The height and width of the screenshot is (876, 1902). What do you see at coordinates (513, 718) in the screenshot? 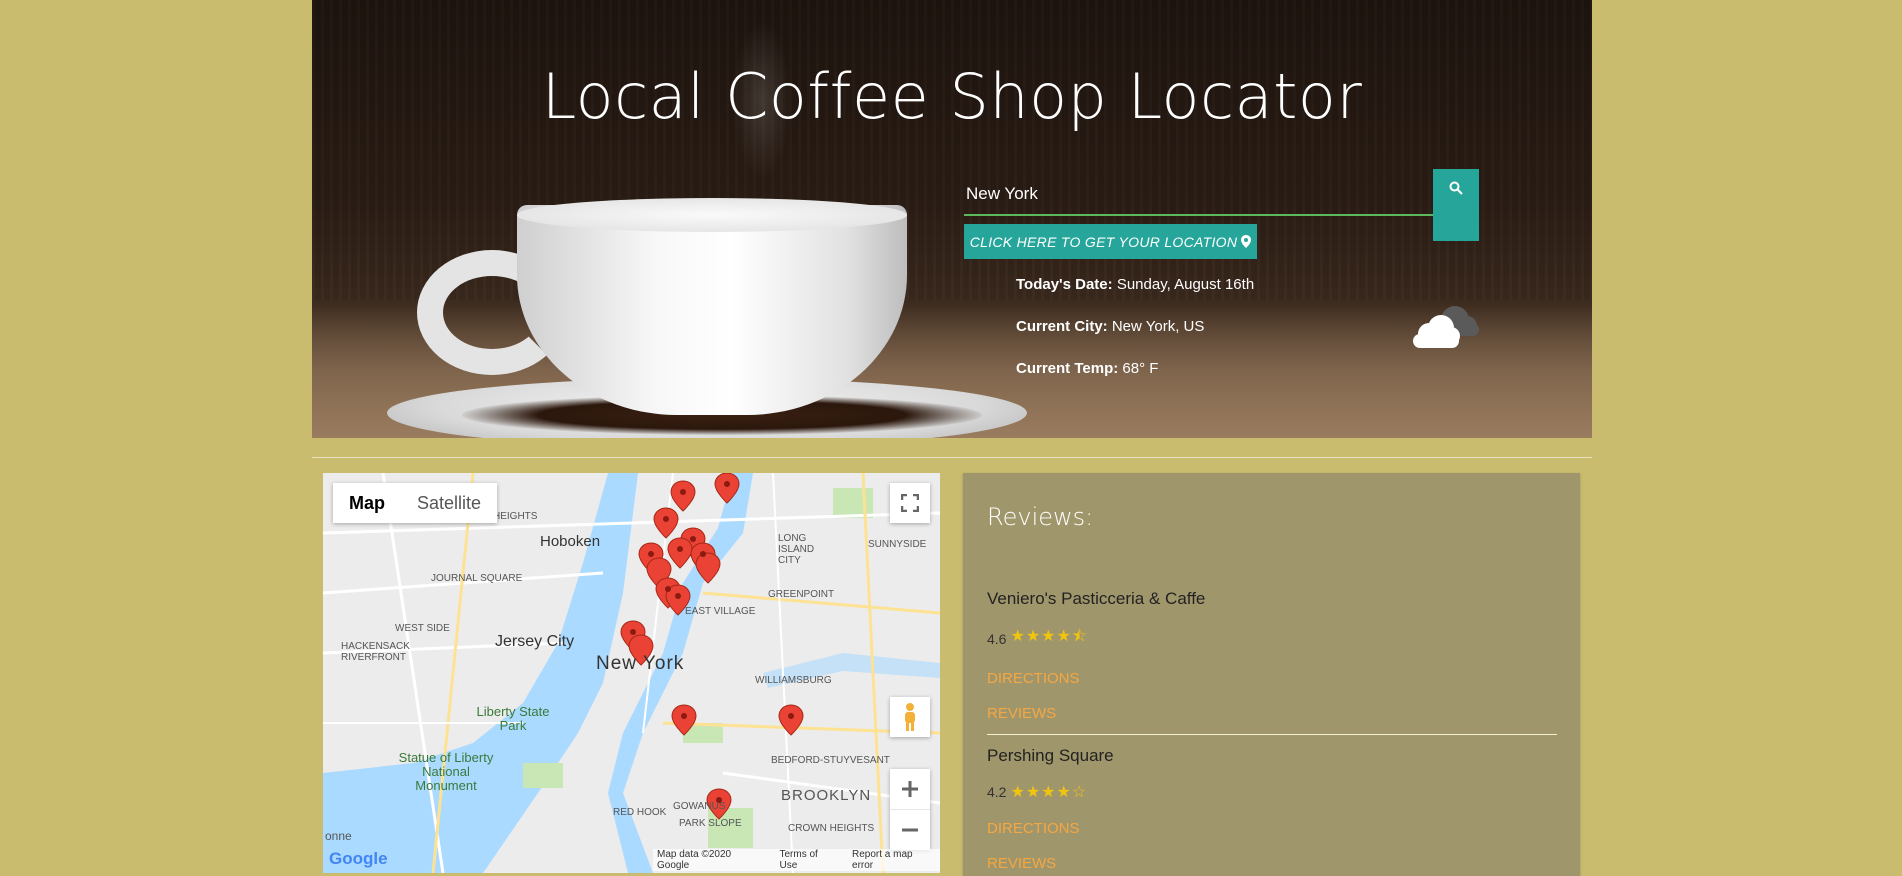
I see `label-liberty-park: Liberty State Park` at bounding box center [513, 718].